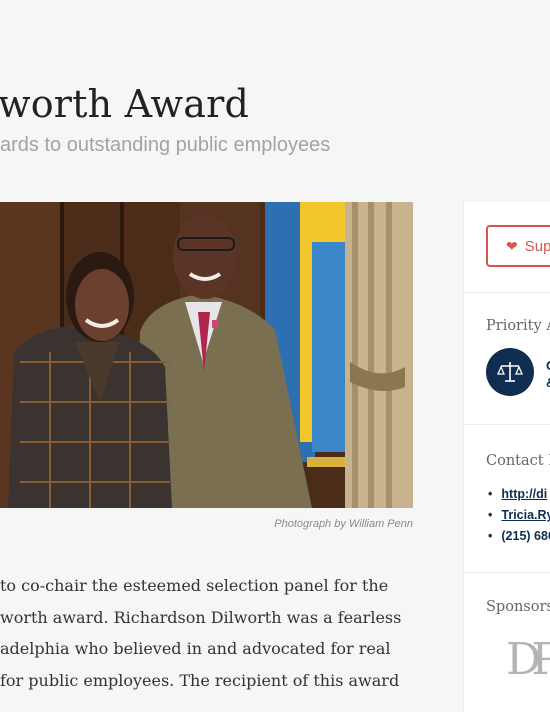 The image size is (550, 712). I want to click on contact-phone: (215) 686, so click(525, 536).